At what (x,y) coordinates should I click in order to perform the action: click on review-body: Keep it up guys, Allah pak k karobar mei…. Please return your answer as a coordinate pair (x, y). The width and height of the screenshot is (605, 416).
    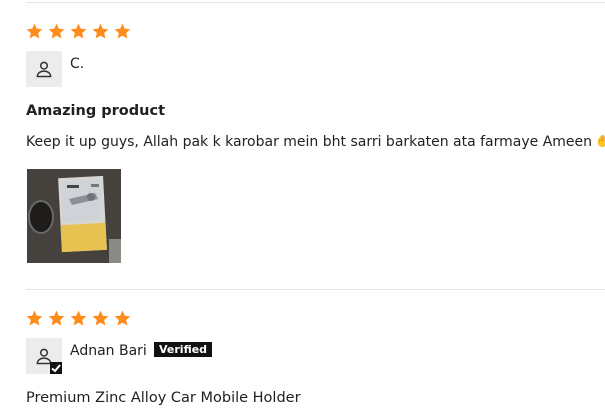
    Looking at the image, I should click on (315, 142).